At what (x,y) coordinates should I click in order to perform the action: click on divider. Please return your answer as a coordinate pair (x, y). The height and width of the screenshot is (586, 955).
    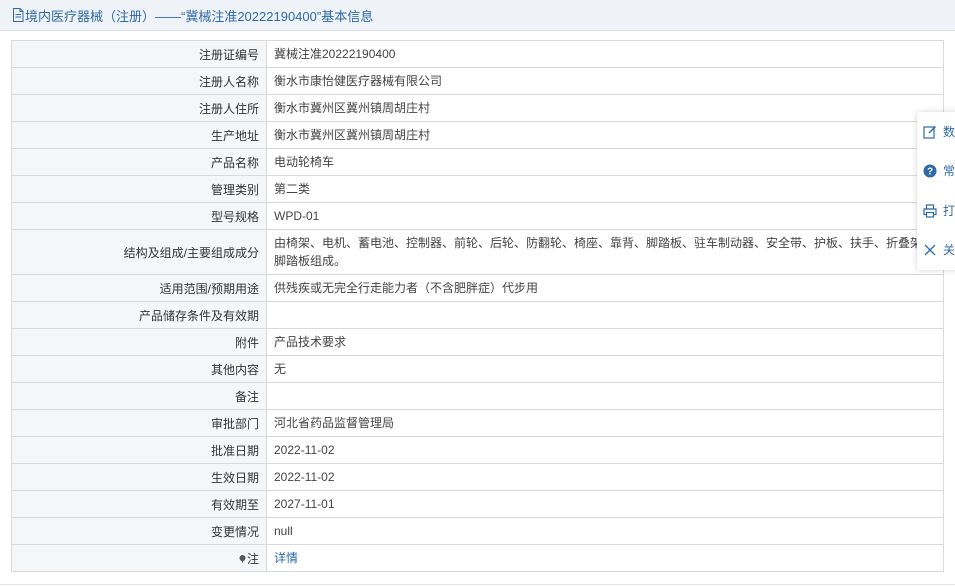
    Looking at the image, I should click on (477, 584).